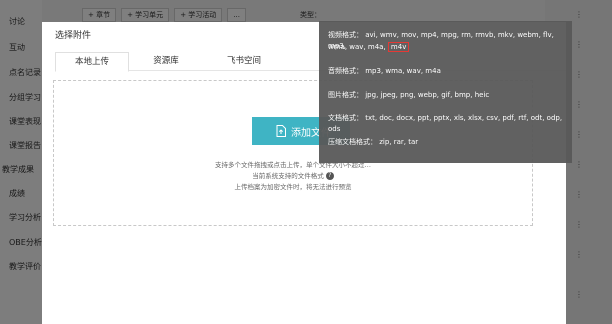 This screenshot has height=324, width=612. Describe the element at coordinates (345, 118) in the screenshot. I see `document-formats-label: 文档格式：` at that location.